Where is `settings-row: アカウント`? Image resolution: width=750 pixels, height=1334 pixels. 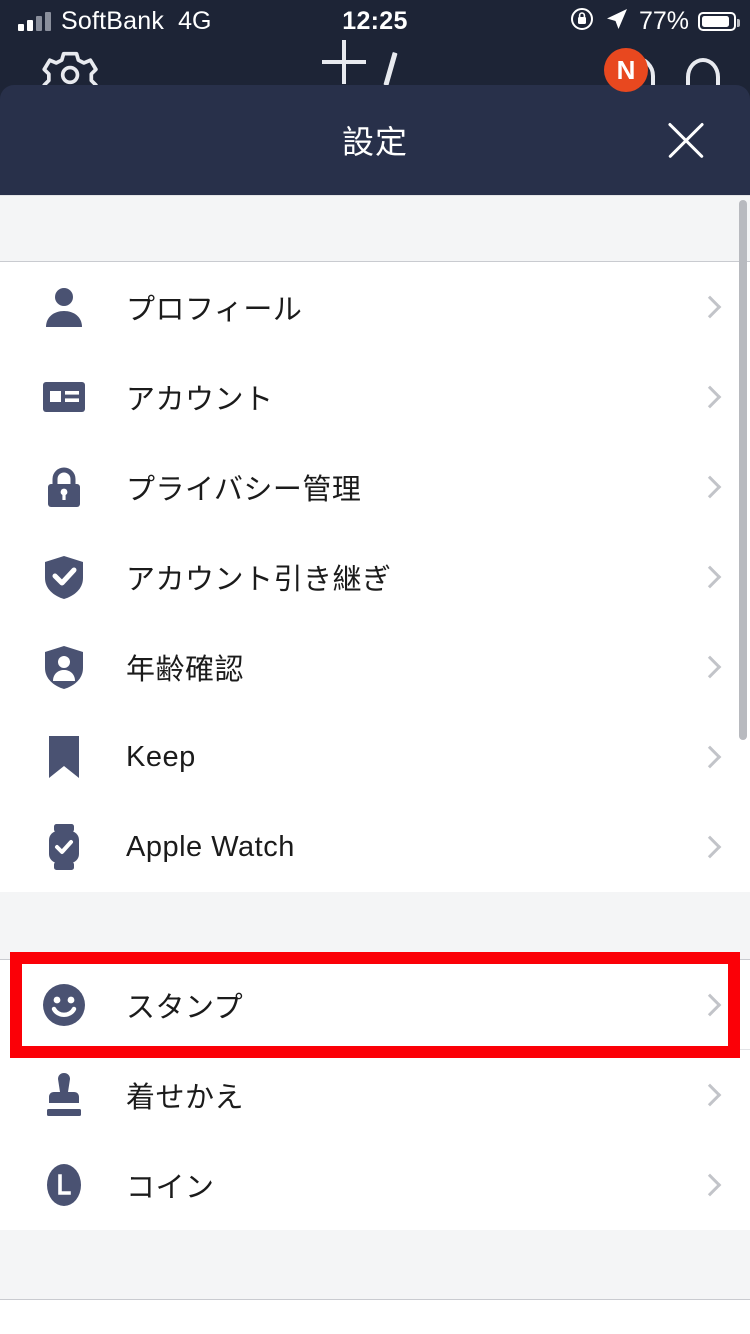 settings-row: アカウント is located at coordinates (375, 397).